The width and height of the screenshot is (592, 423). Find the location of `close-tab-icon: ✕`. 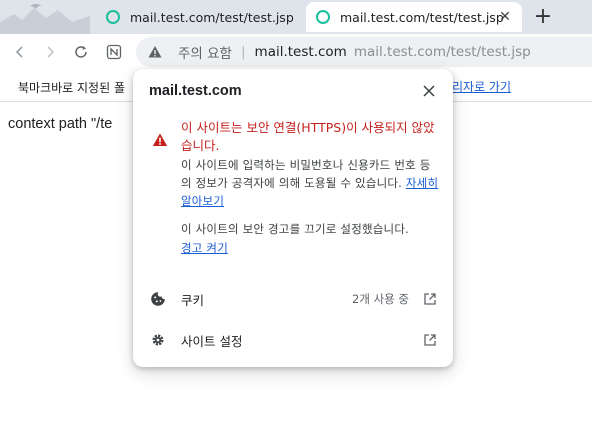

close-tab-icon: ✕ is located at coordinates (505, 17).